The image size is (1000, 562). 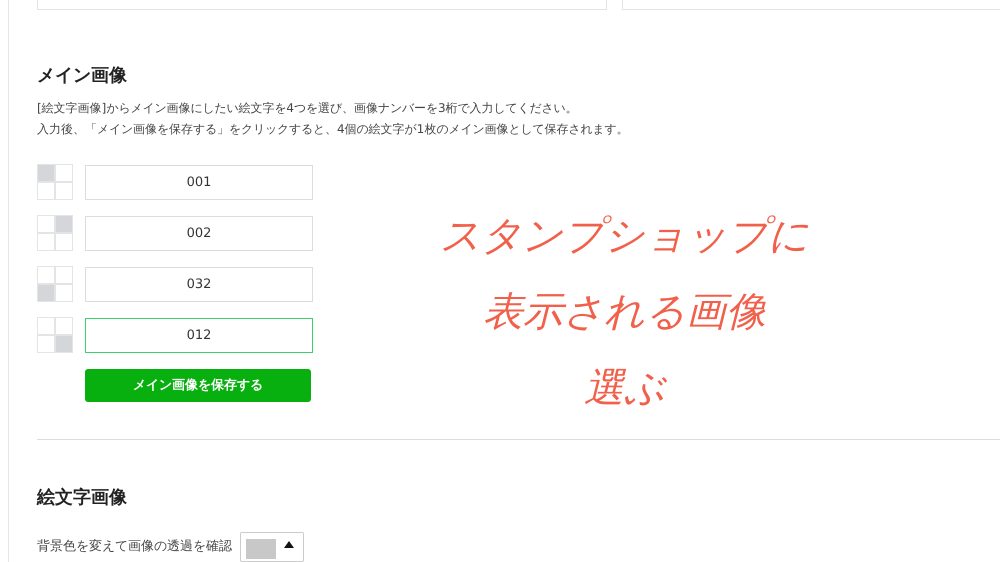 What do you see at coordinates (199, 182) in the screenshot?
I see `number-field: 001` at bounding box center [199, 182].